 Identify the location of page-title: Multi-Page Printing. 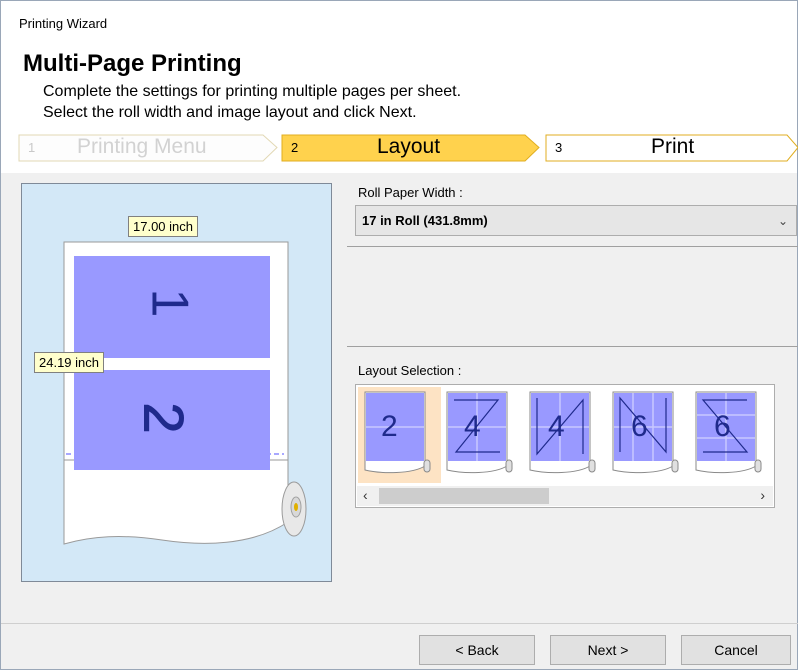
(132, 63).